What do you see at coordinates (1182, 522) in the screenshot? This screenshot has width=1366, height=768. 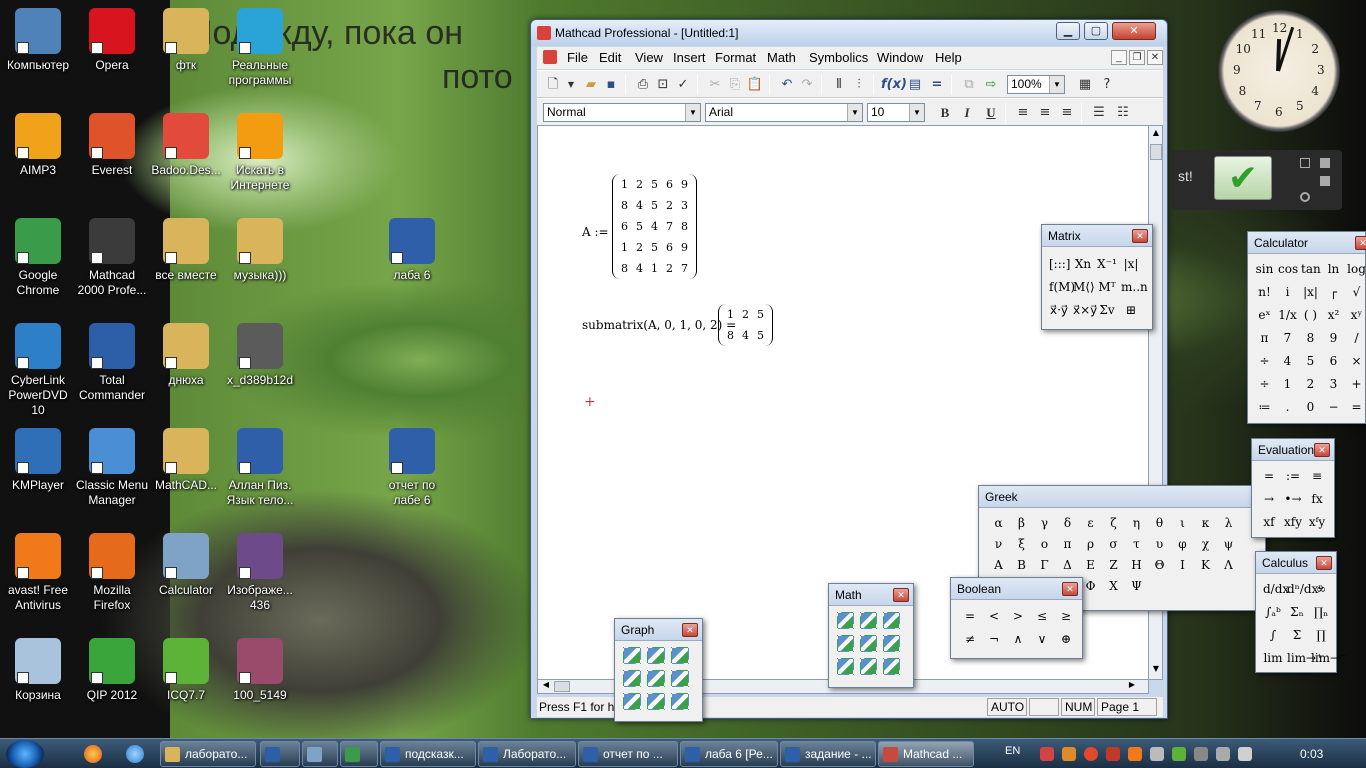 I see `greek-palette-button: ι` at bounding box center [1182, 522].